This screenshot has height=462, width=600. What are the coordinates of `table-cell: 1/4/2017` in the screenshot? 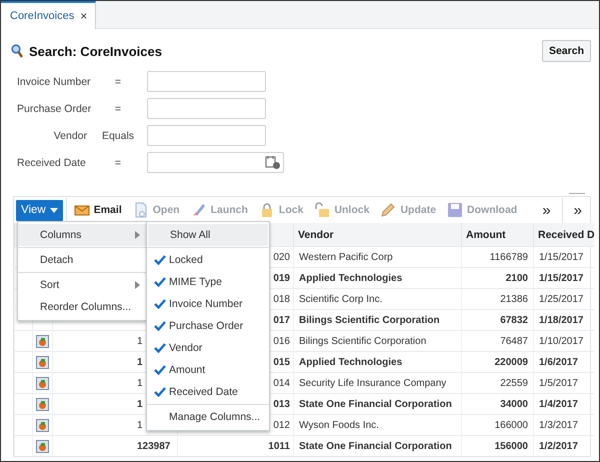 It's located at (558, 404).